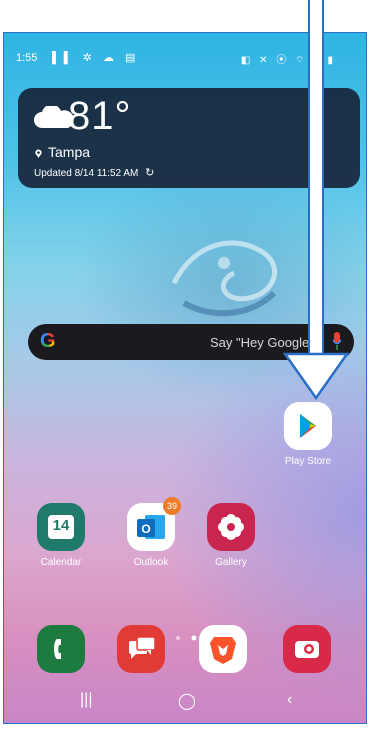 The height and width of the screenshot is (731, 371). What do you see at coordinates (231, 527) in the screenshot?
I see `gallery-icon` at bounding box center [231, 527].